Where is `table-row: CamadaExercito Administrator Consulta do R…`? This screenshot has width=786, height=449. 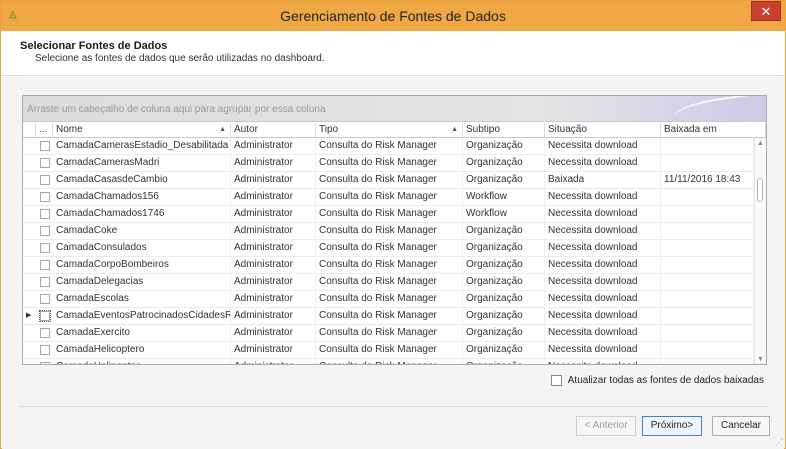 table-row: CamadaExercito Administrator Consulta do R… is located at coordinates (388, 333).